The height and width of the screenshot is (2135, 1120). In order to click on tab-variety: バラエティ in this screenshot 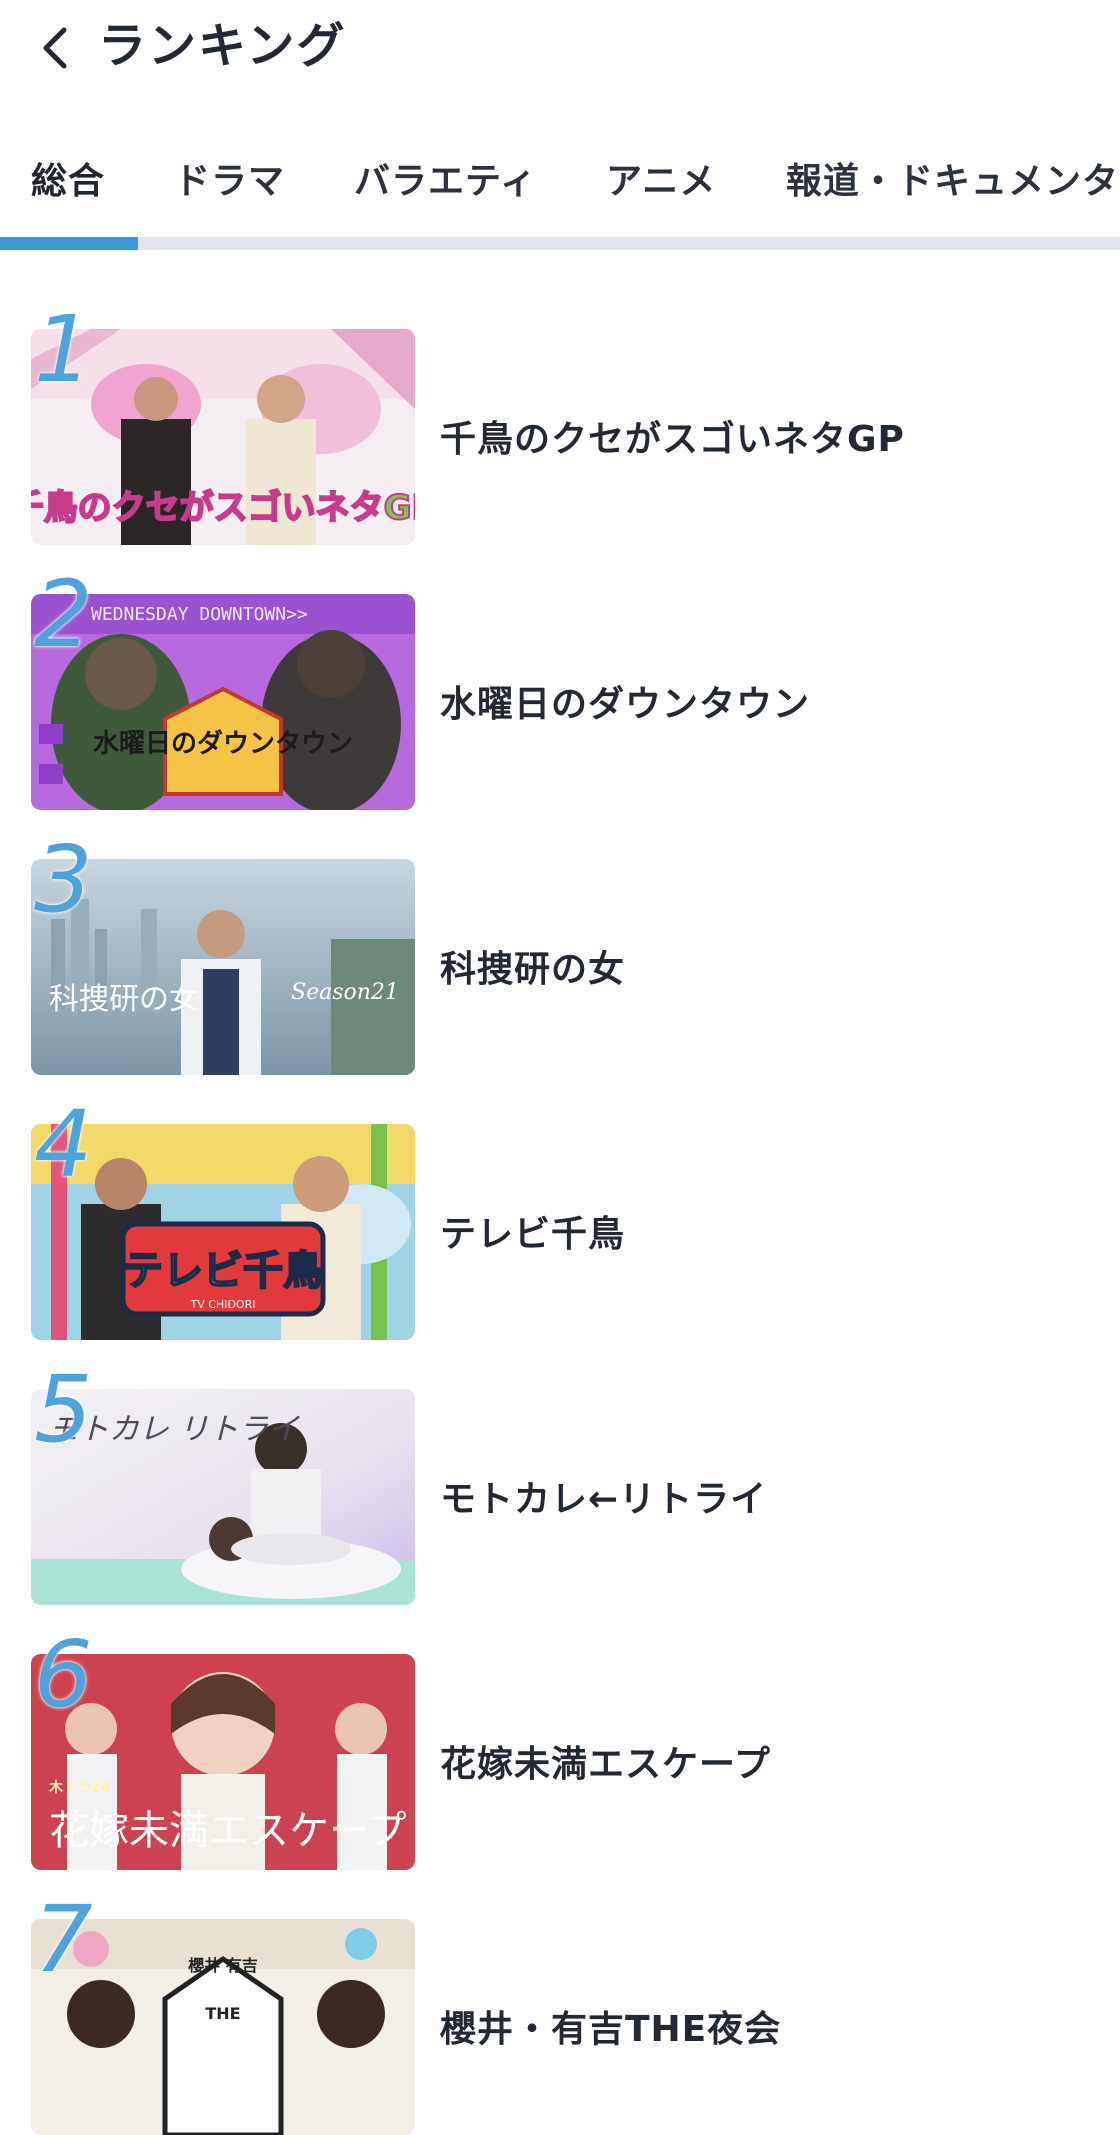, I will do `click(445, 178)`.